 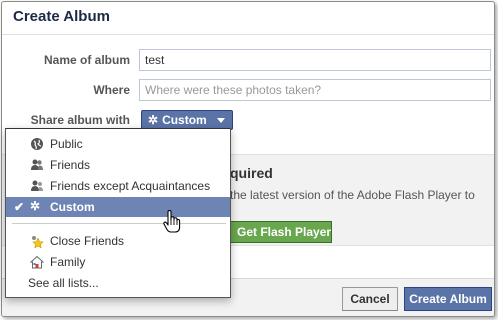 I want to click on dropdown-item-close-friends: Close Friends, so click(x=118, y=241).